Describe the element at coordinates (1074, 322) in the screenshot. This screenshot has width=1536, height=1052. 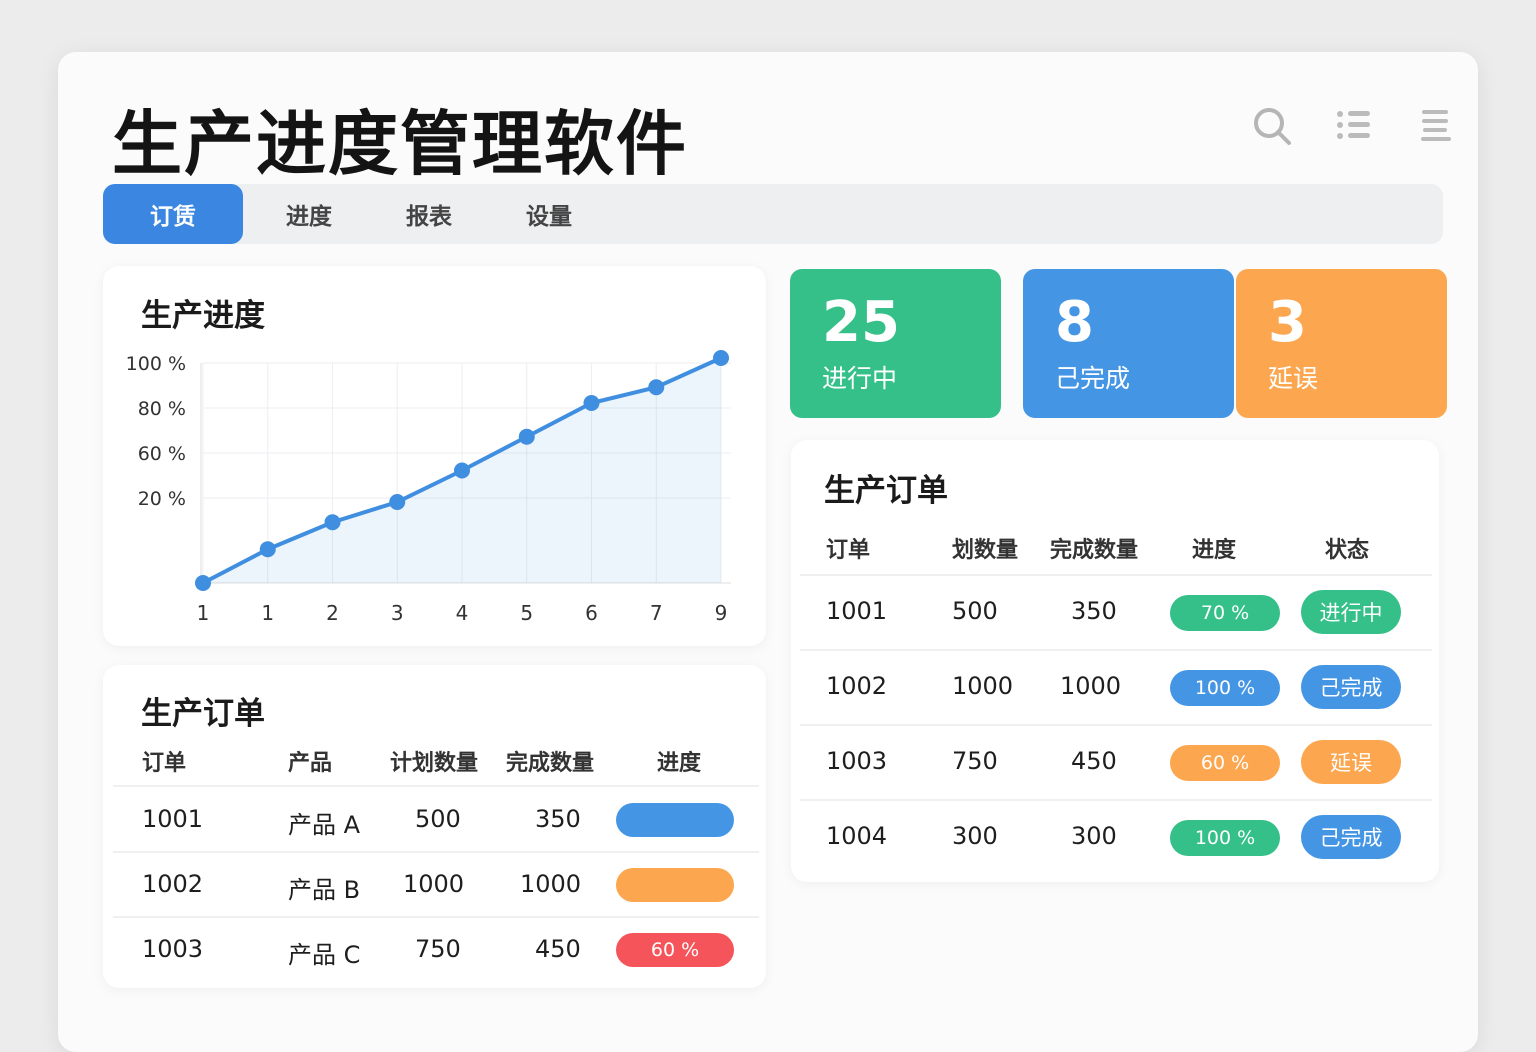
I see `stat-value: 8` at that location.